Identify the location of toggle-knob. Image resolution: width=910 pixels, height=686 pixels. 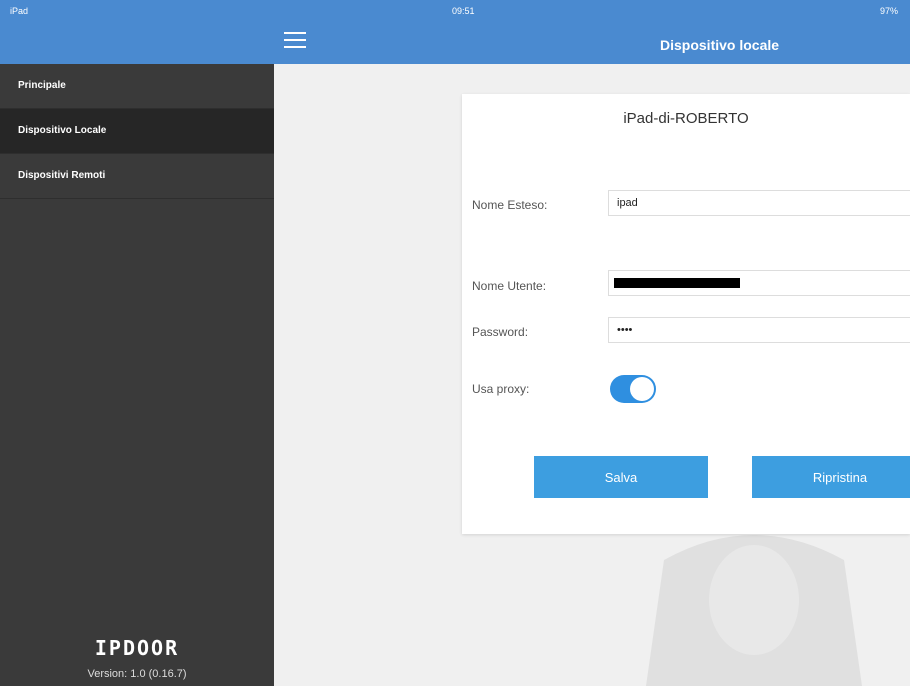
(642, 389).